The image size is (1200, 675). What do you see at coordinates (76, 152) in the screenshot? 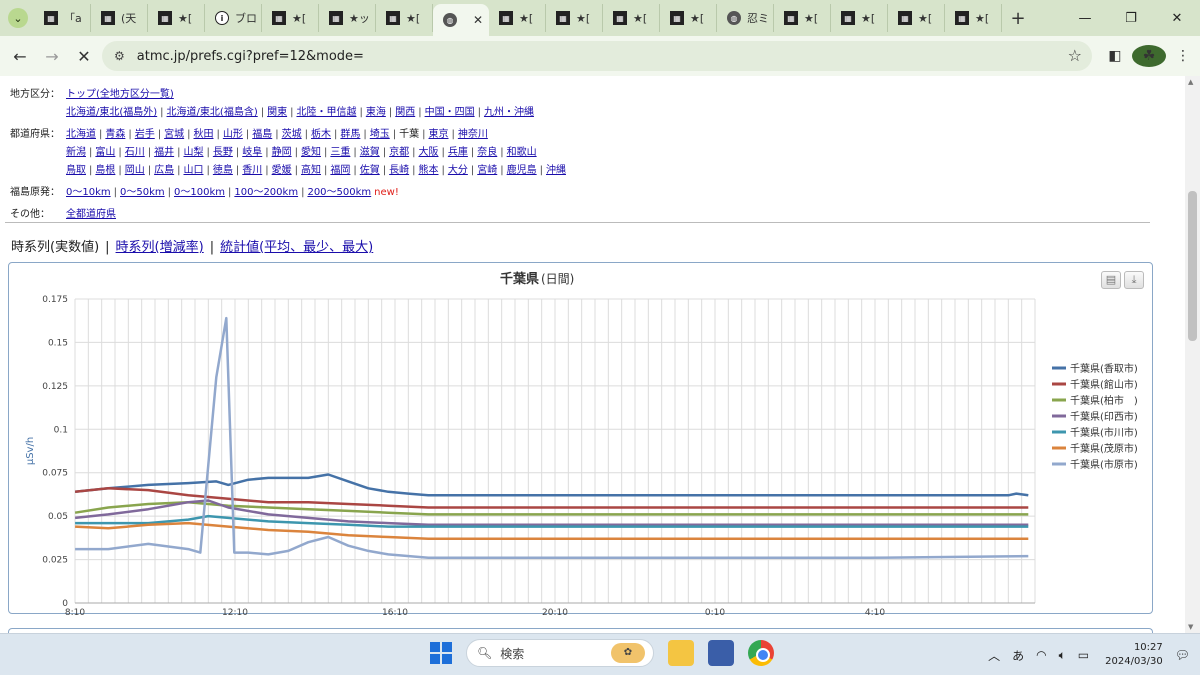
I see `nav-link: 新潟` at bounding box center [76, 152].